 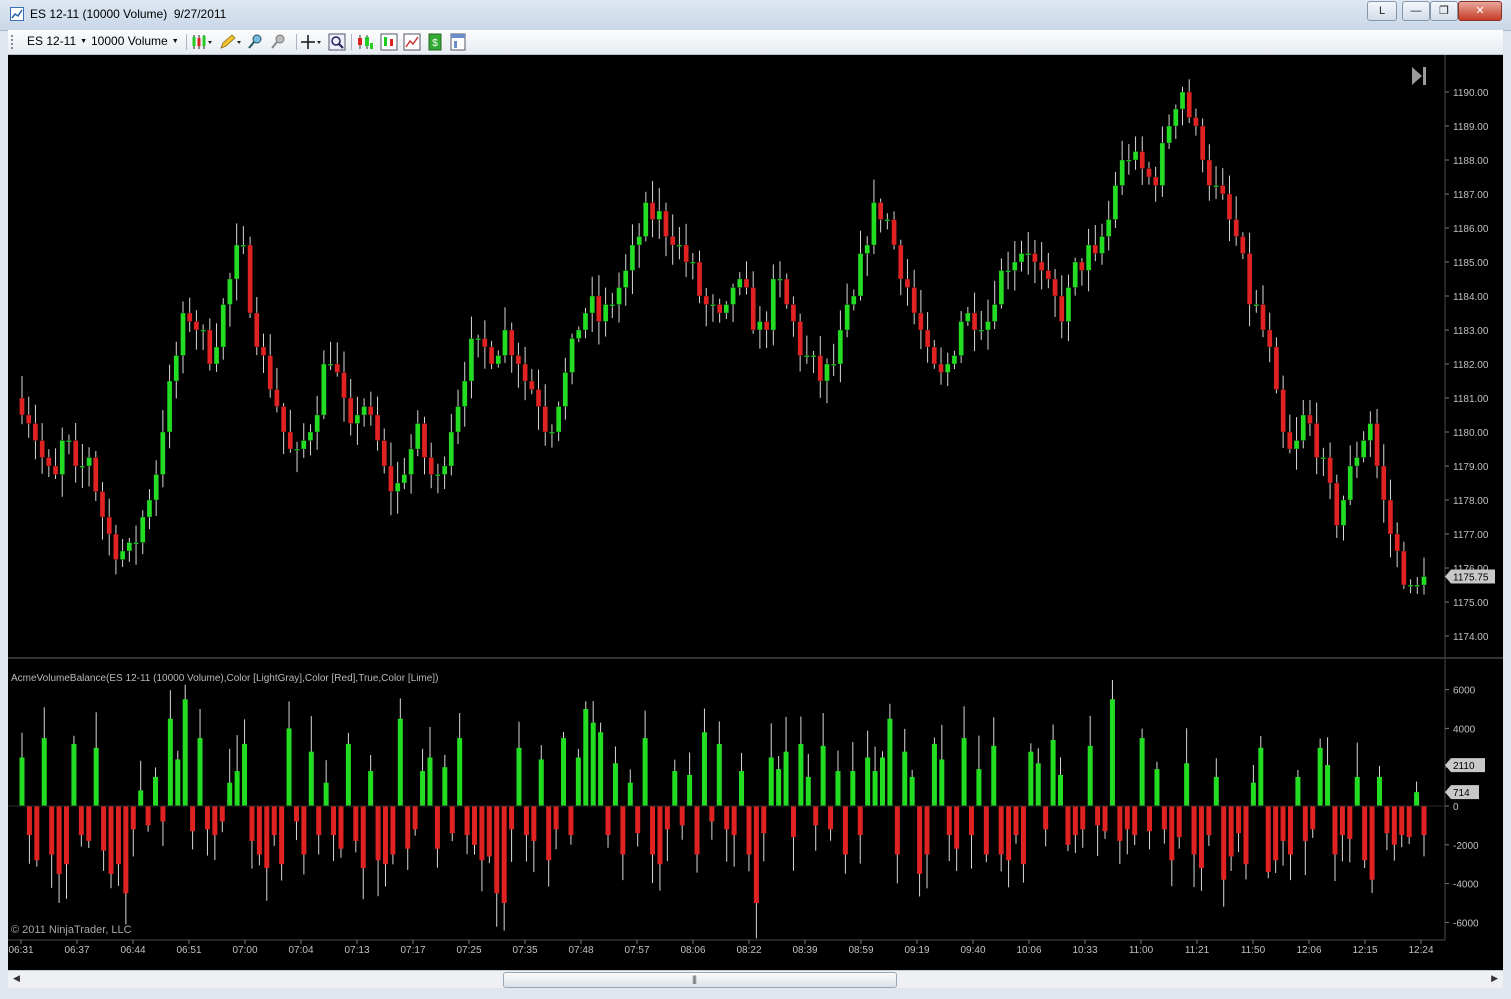 I want to click on horizontal-scrollbar: ◀ ||| ▶, so click(x=755, y=979).